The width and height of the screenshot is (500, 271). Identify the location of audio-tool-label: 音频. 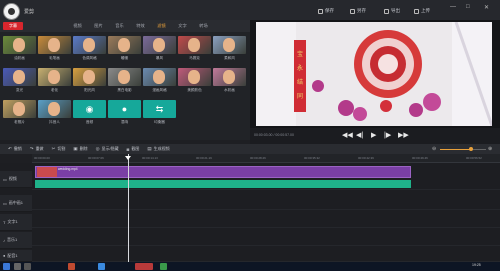
(89, 122).